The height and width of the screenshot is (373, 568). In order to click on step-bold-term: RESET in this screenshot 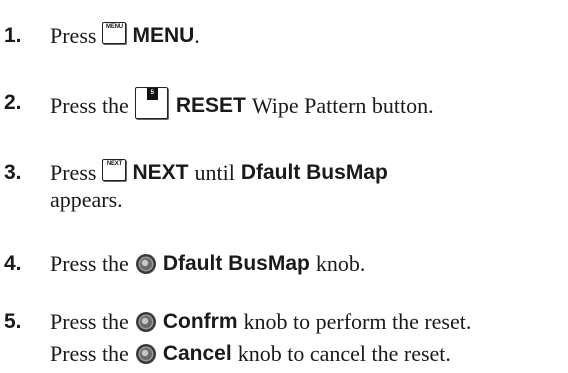, I will do `click(210, 105)`.